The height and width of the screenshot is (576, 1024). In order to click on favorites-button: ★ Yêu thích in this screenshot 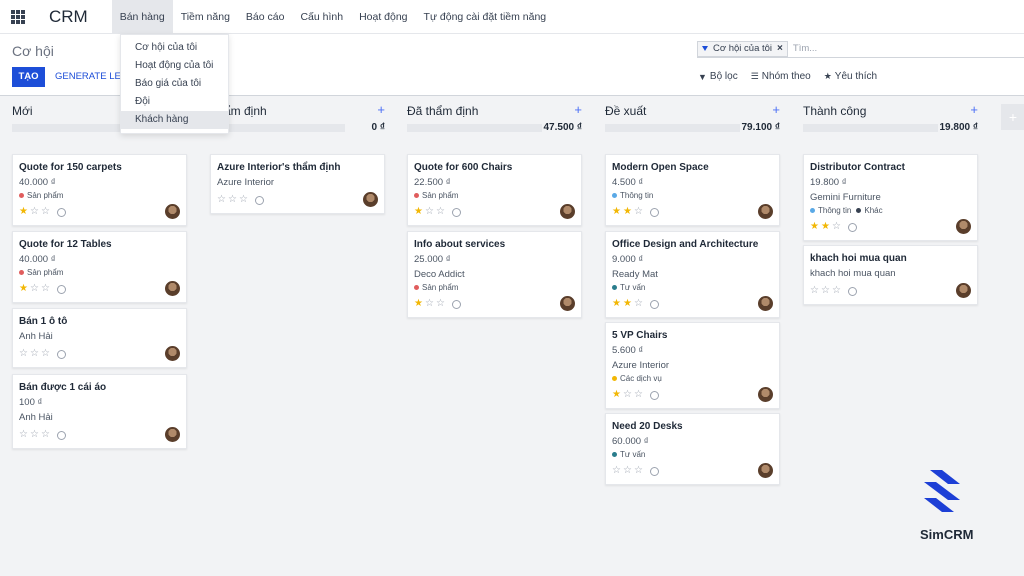, I will do `click(850, 76)`.